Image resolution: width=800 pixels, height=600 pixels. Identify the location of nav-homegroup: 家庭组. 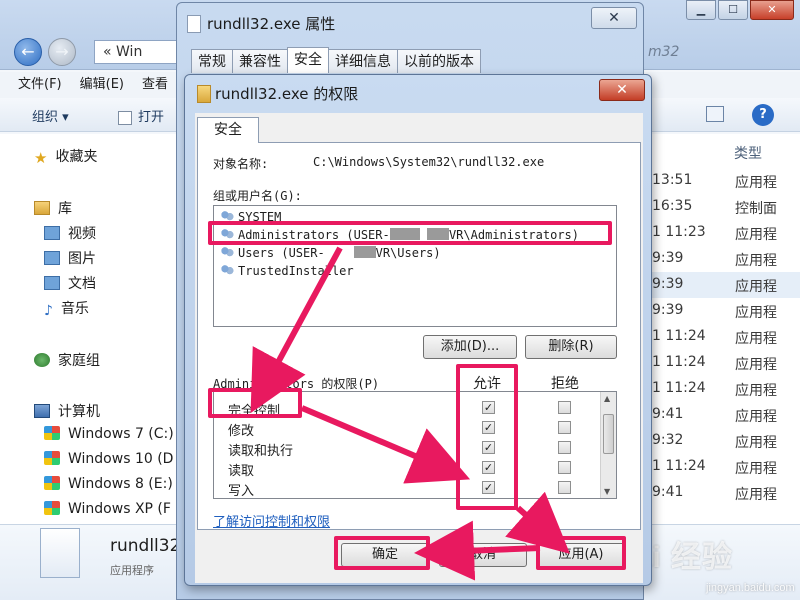
(67, 360).